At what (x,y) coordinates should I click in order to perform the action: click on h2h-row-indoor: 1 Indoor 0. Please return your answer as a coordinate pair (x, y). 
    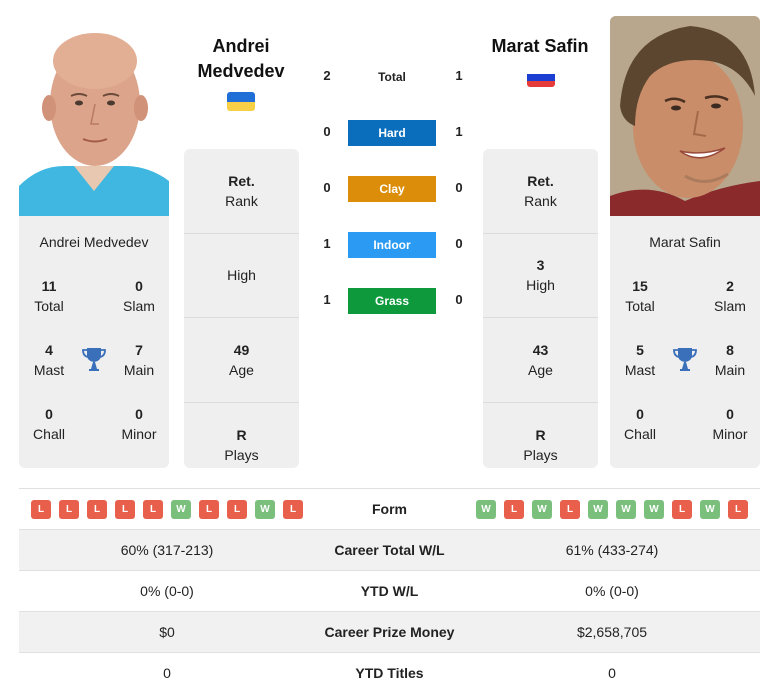
    Looking at the image, I should click on (390, 245).